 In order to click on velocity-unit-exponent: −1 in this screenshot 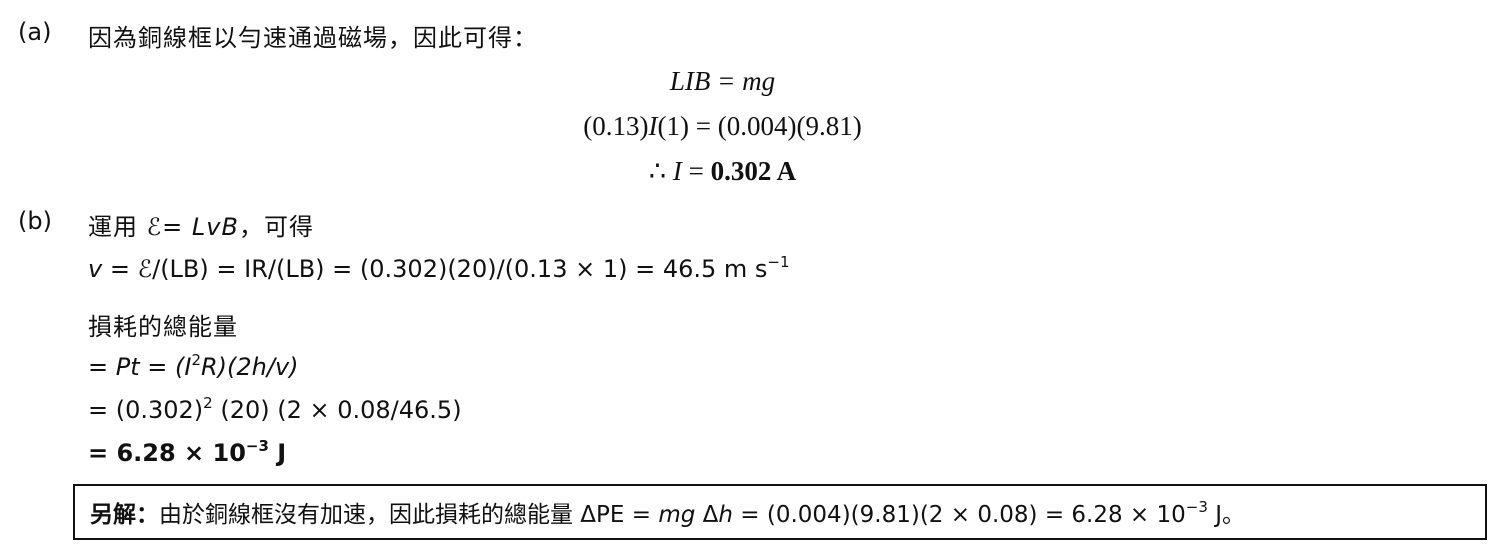, I will do `click(778, 262)`.